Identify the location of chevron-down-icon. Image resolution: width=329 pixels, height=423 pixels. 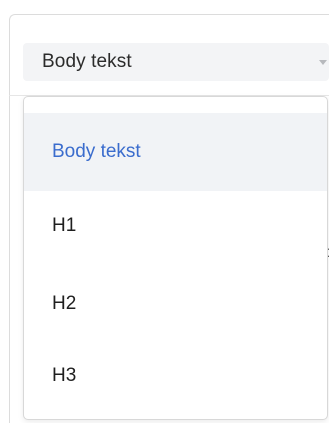
(323, 62).